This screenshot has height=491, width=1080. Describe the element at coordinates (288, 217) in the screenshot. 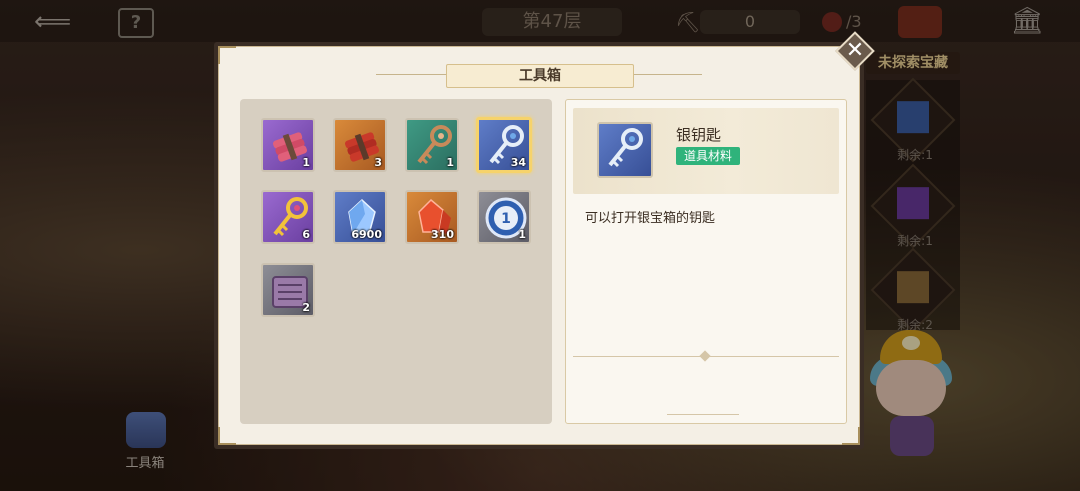

I see `inventory-slot-gold-key: 6` at that location.